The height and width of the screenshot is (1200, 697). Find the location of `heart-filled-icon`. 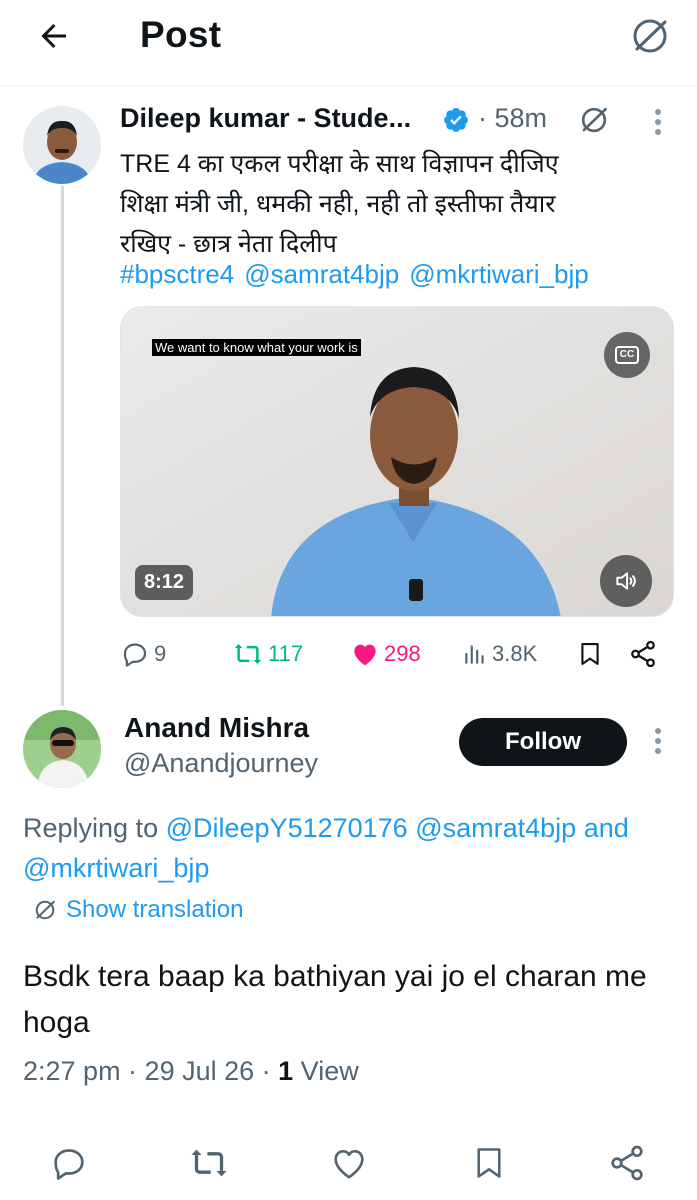

heart-filled-icon is located at coordinates (365, 655).